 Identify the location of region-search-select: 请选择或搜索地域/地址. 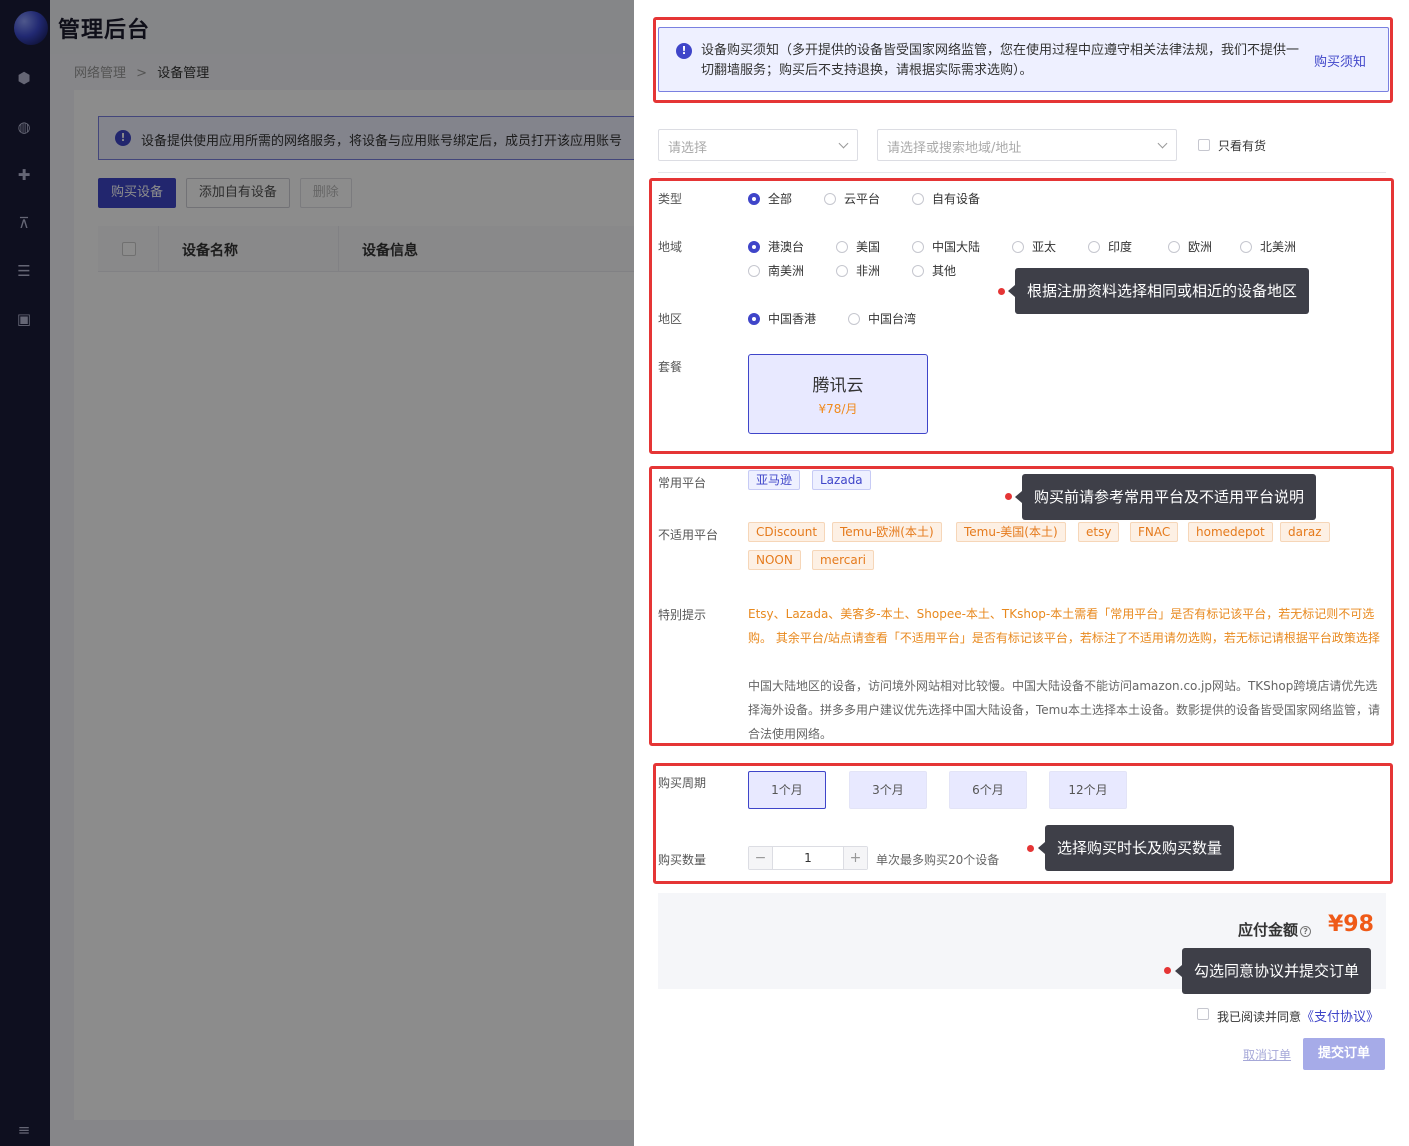
(1027, 145).